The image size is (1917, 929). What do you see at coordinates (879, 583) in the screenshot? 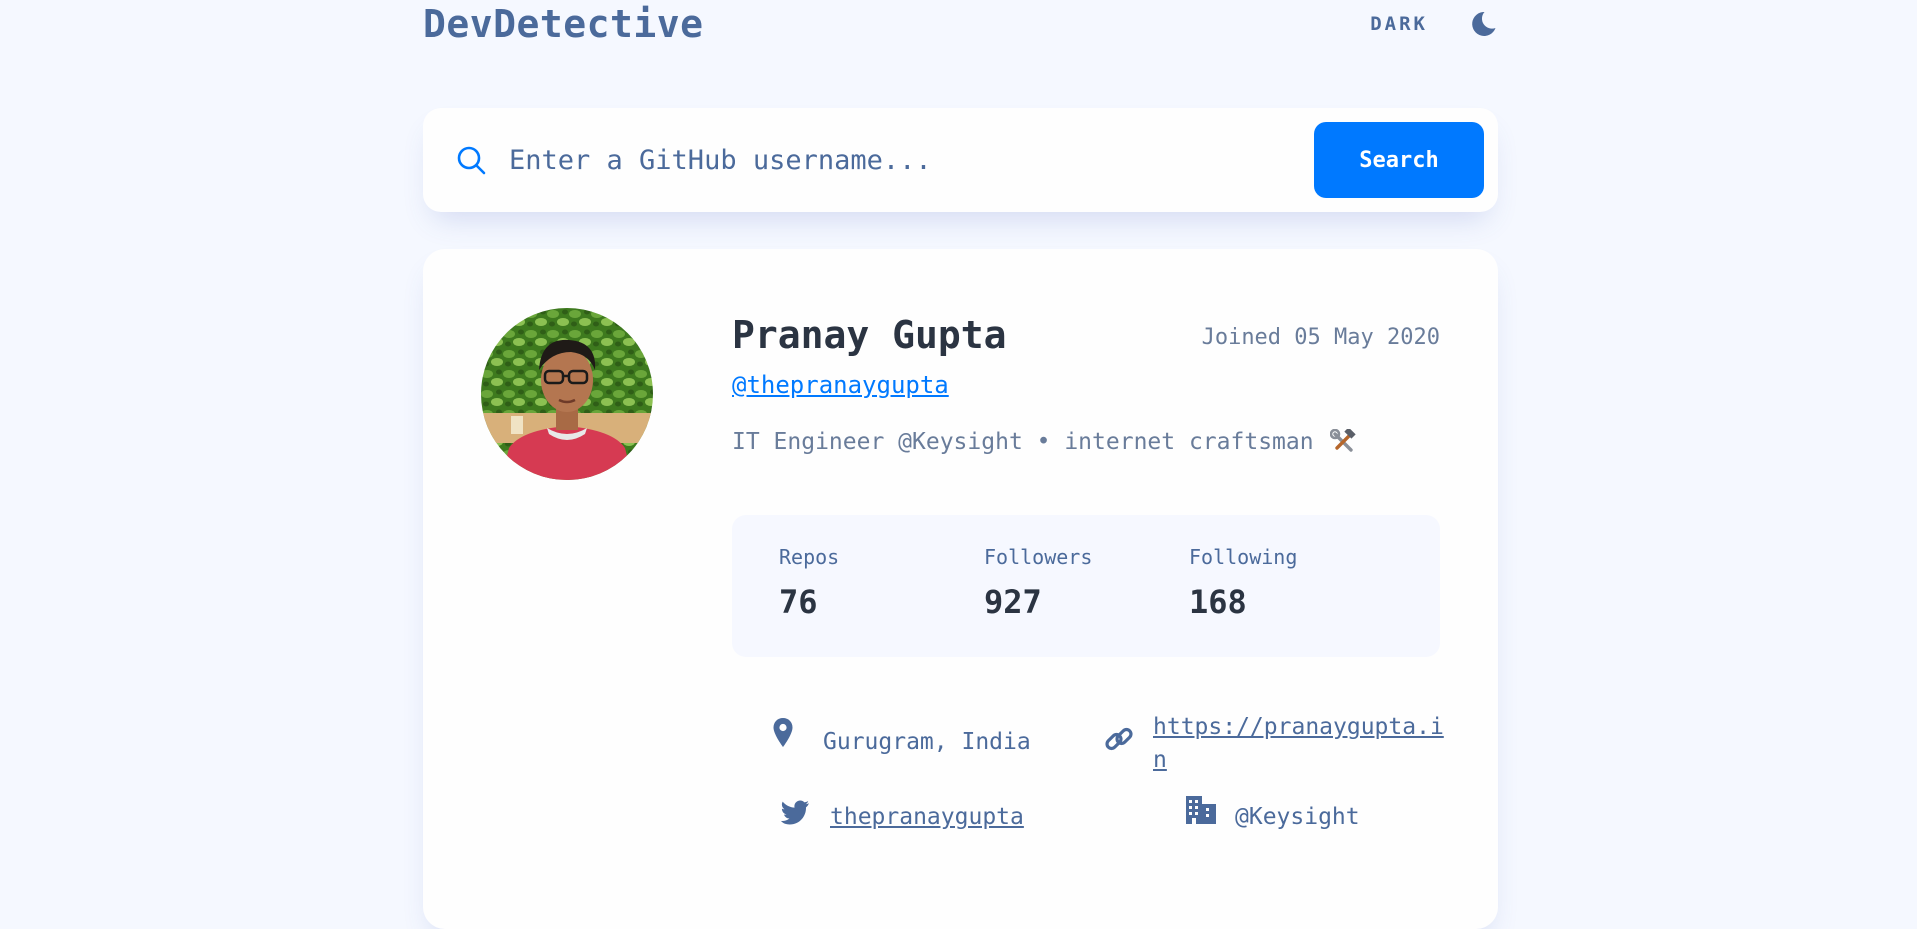
I see `stat-repos: Repos 76` at bounding box center [879, 583].